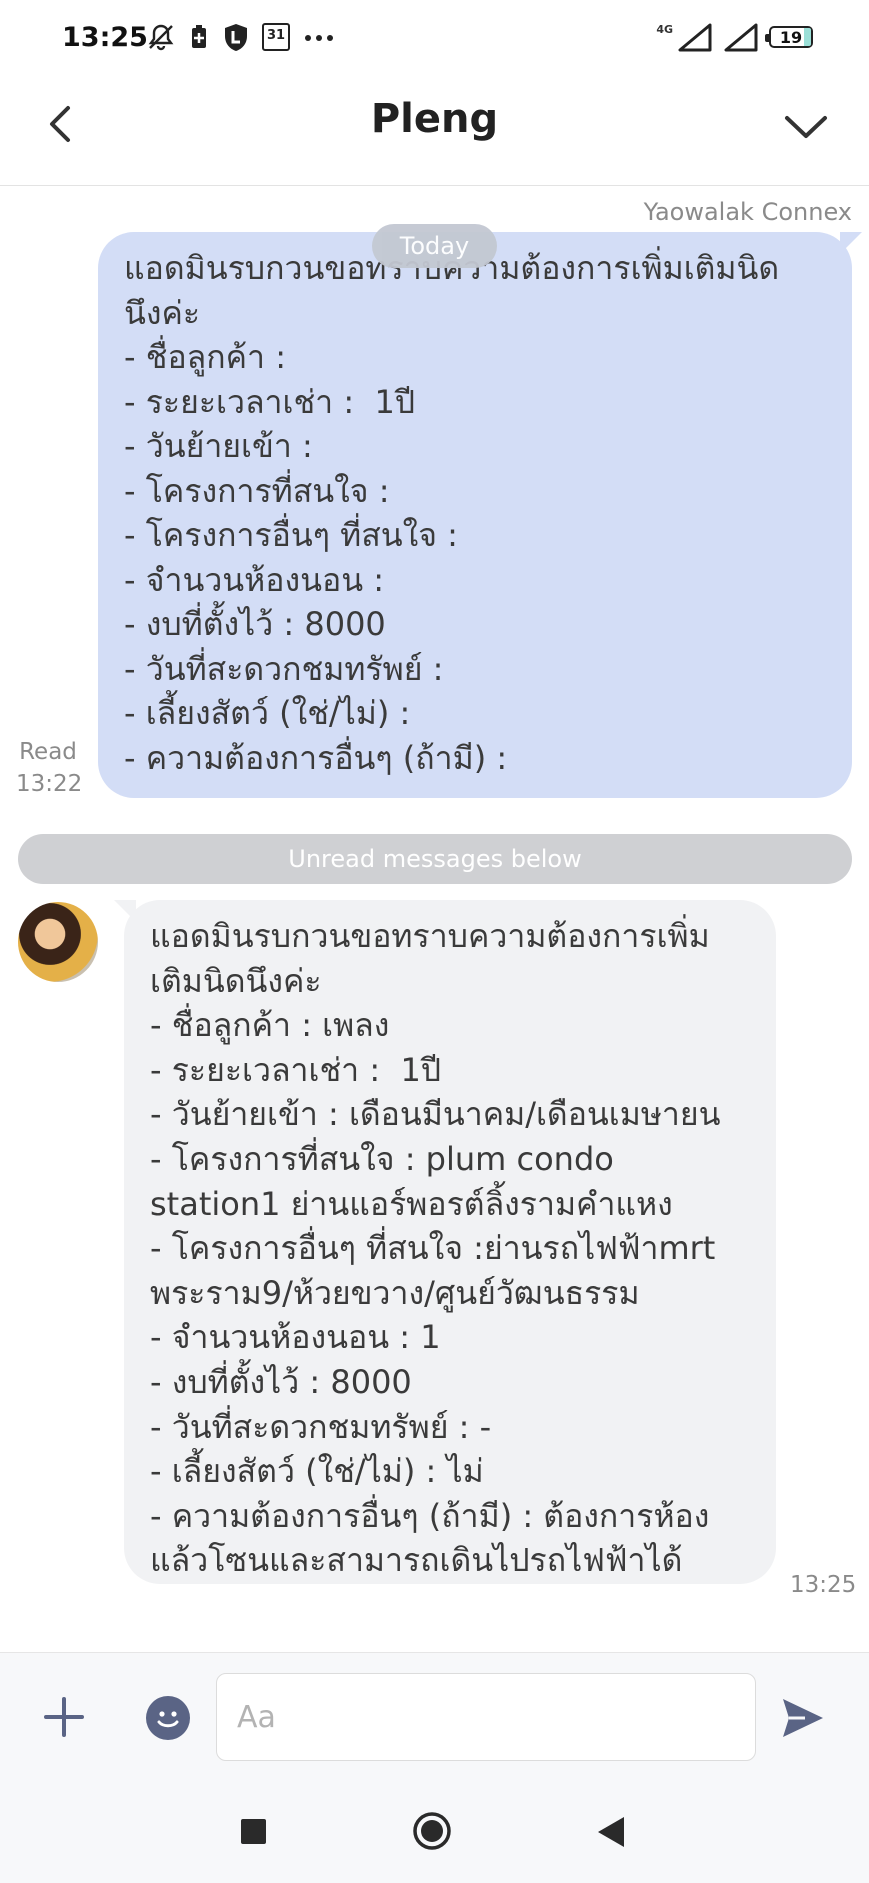 The height and width of the screenshot is (1883, 869). What do you see at coordinates (486, 1717) in the screenshot?
I see `message-input` at bounding box center [486, 1717].